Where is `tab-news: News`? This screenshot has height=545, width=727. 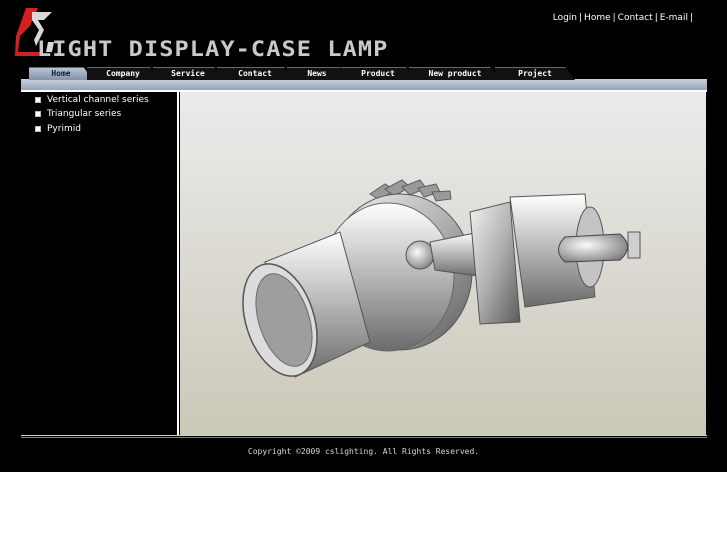
tab-news: News is located at coordinates (317, 73).